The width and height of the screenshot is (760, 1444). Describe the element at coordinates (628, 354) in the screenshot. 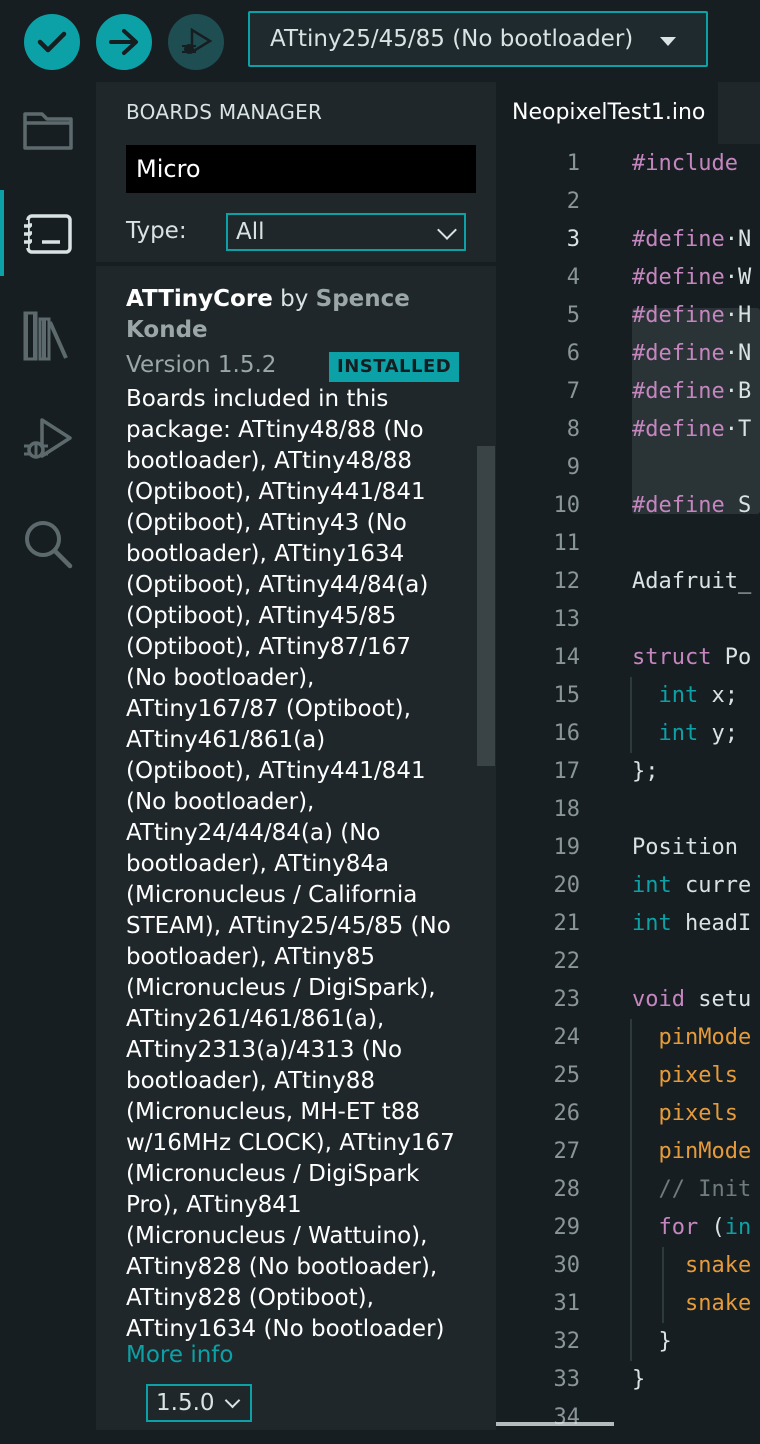

I see `code-line: 6 #define·N` at that location.